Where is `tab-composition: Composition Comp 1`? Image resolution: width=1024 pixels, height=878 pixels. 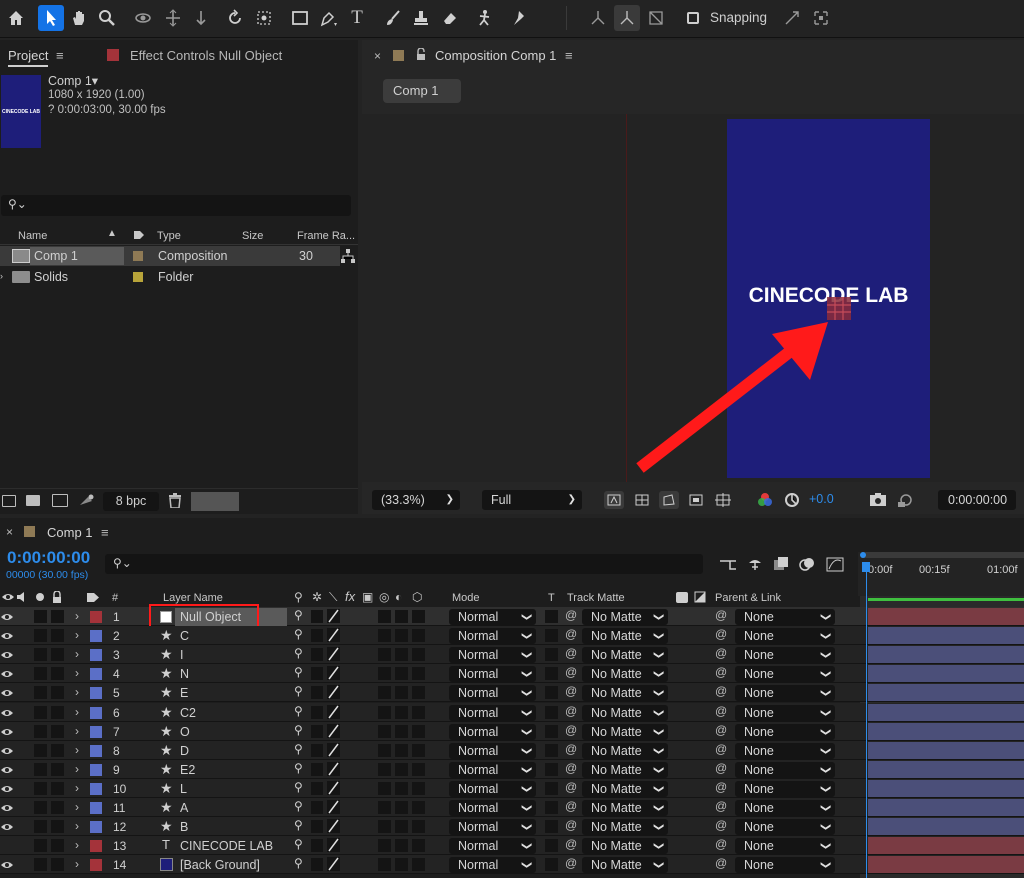 tab-composition: Composition Comp 1 is located at coordinates (495, 55).